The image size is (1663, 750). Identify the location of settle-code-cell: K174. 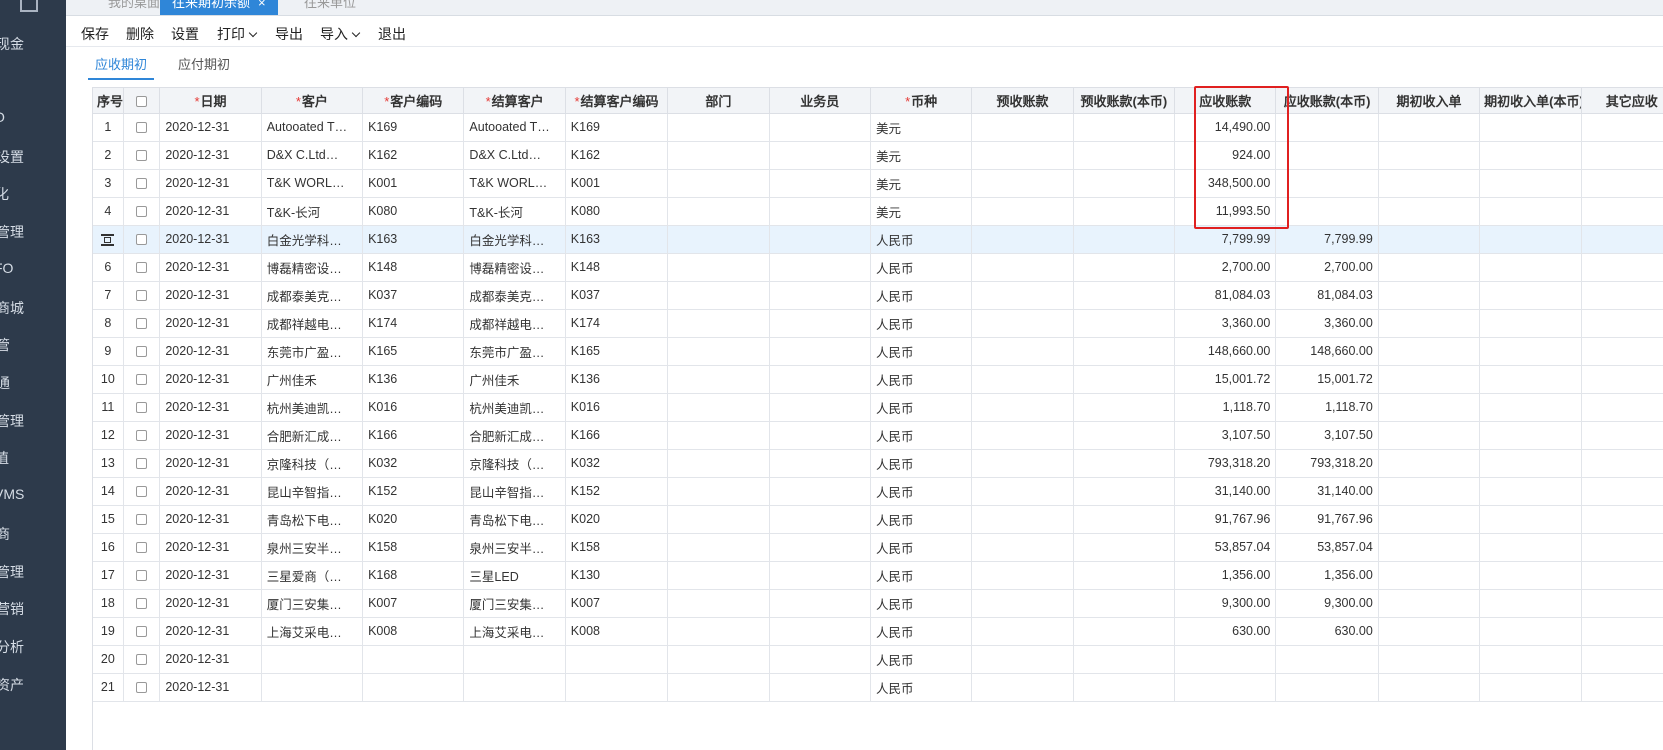
(617, 323).